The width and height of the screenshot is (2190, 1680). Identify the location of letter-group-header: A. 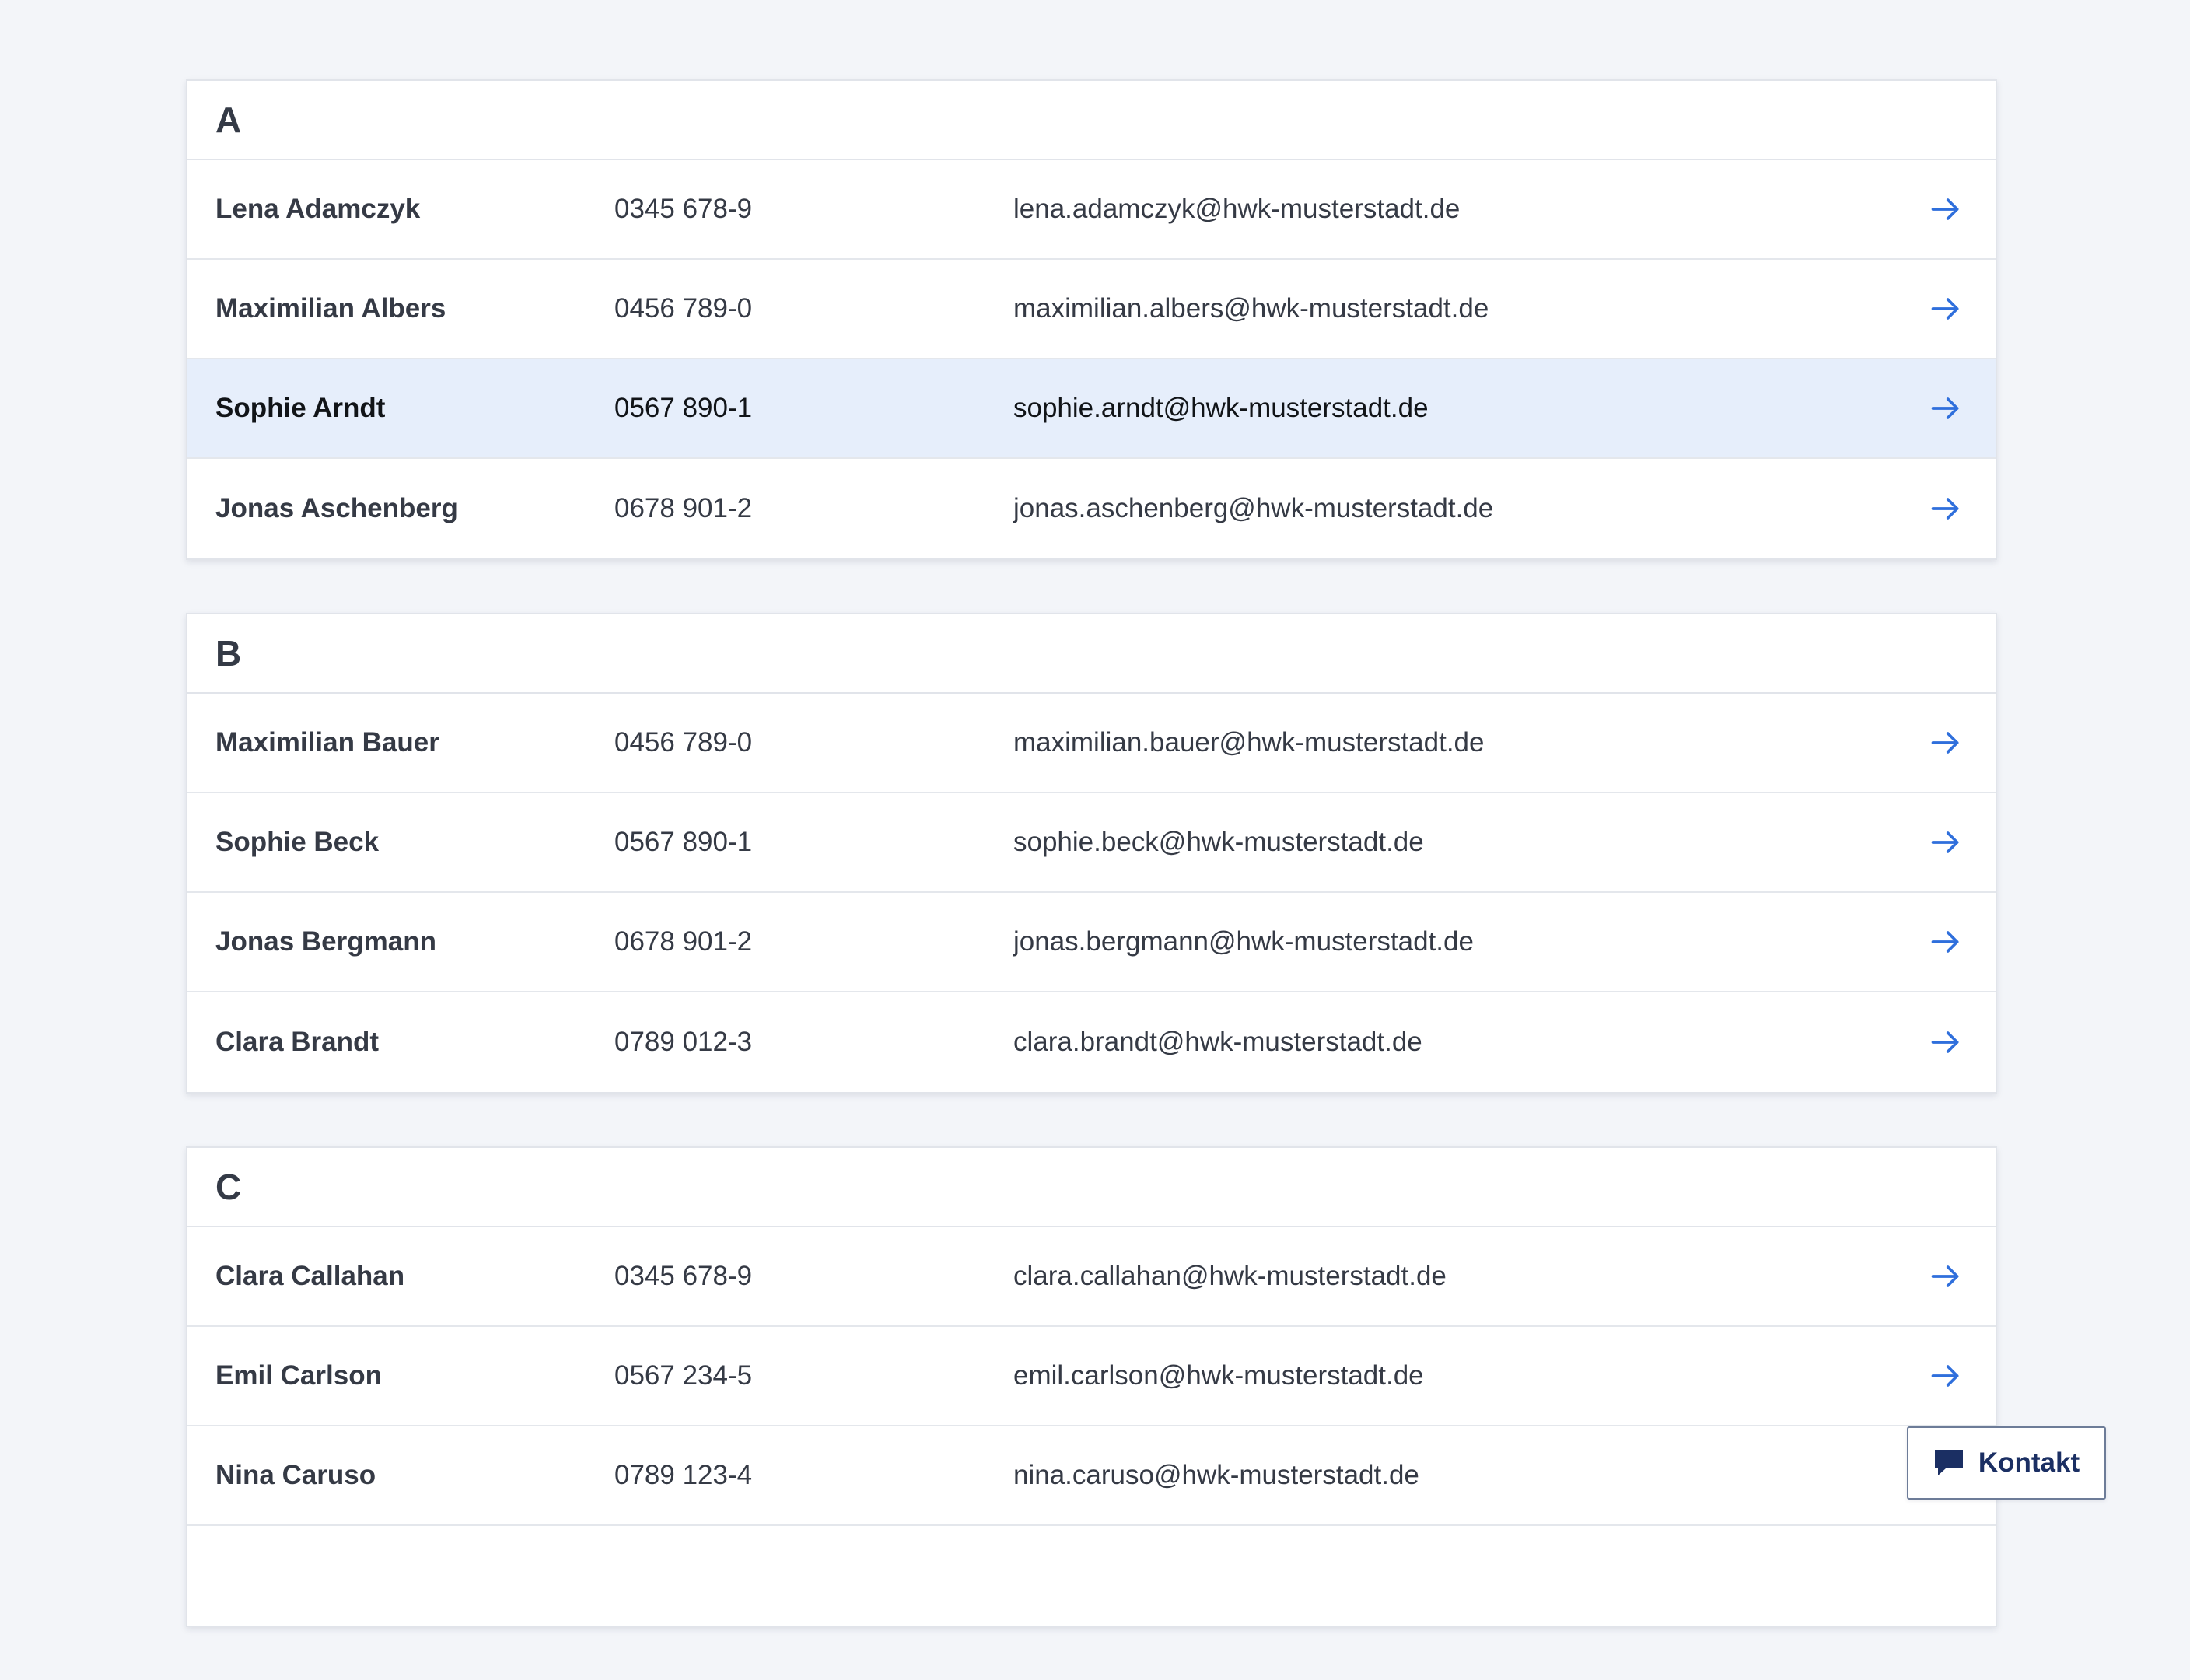
(1091, 121).